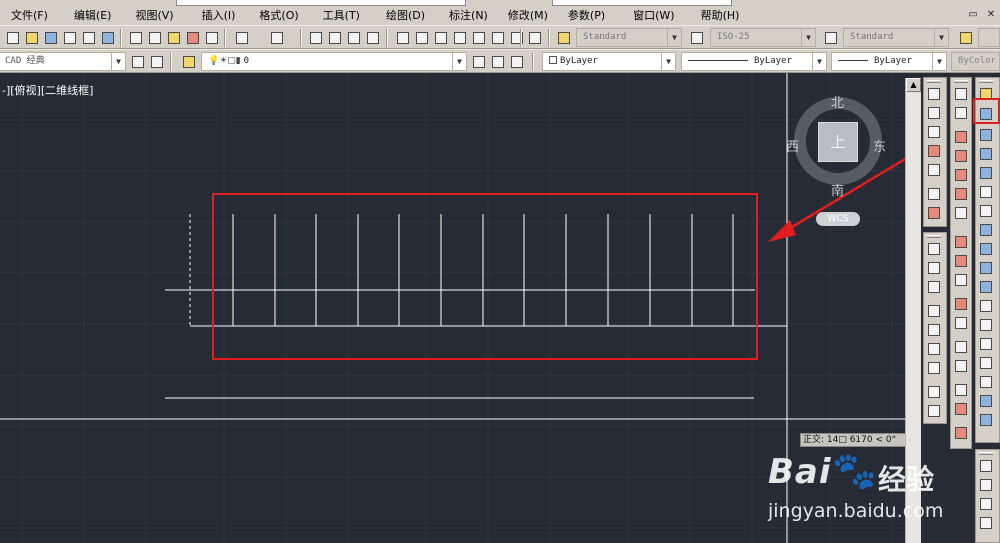  I want to click on calculator-icon, so click(516, 37).